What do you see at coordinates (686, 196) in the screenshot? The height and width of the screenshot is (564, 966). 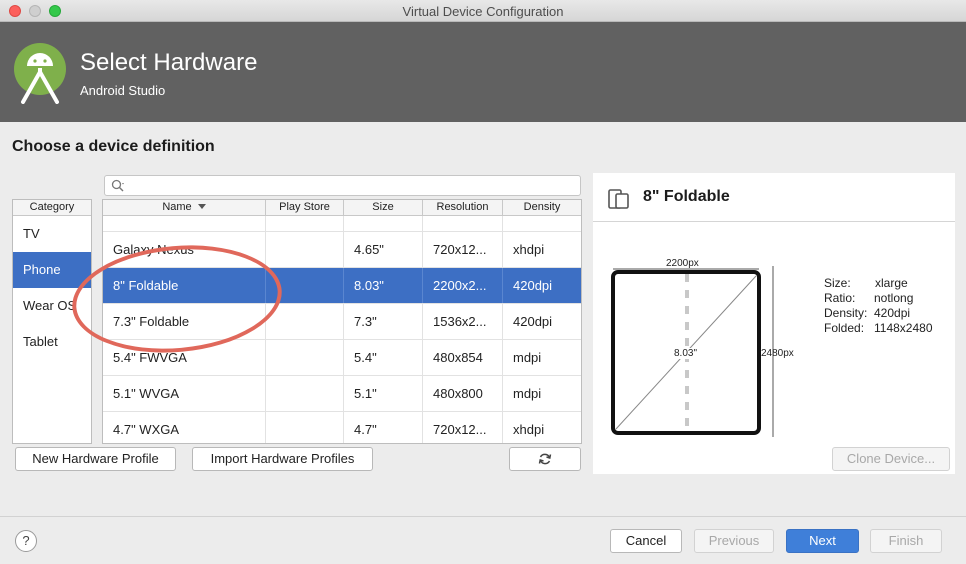 I see `device-title: 8" Foldable` at bounding box center [686, 196].